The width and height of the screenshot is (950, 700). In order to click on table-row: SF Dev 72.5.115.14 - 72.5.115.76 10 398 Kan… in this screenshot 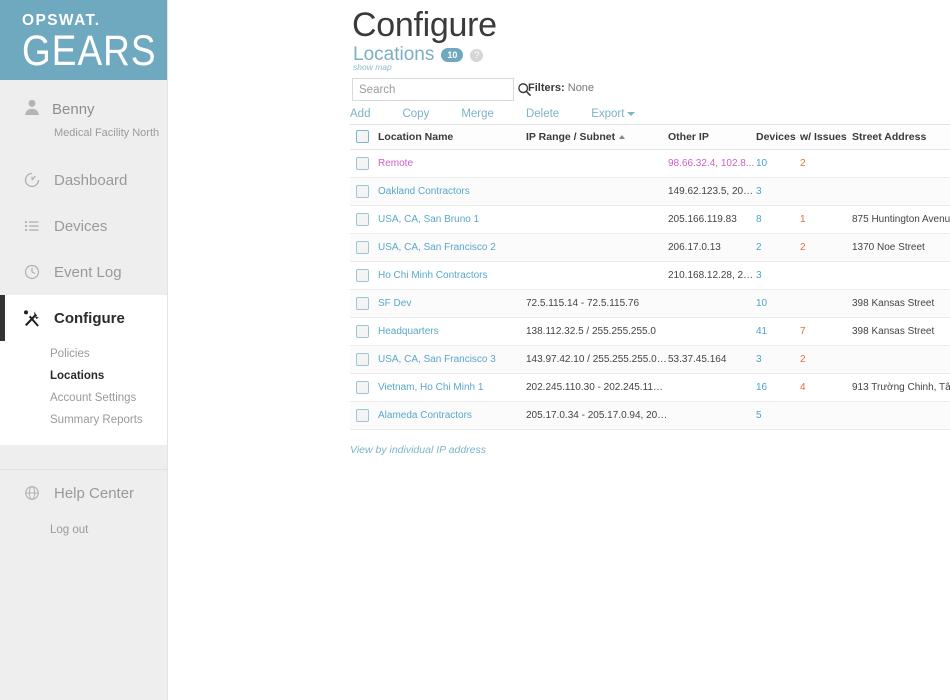, I will do `click(650, 303)`.